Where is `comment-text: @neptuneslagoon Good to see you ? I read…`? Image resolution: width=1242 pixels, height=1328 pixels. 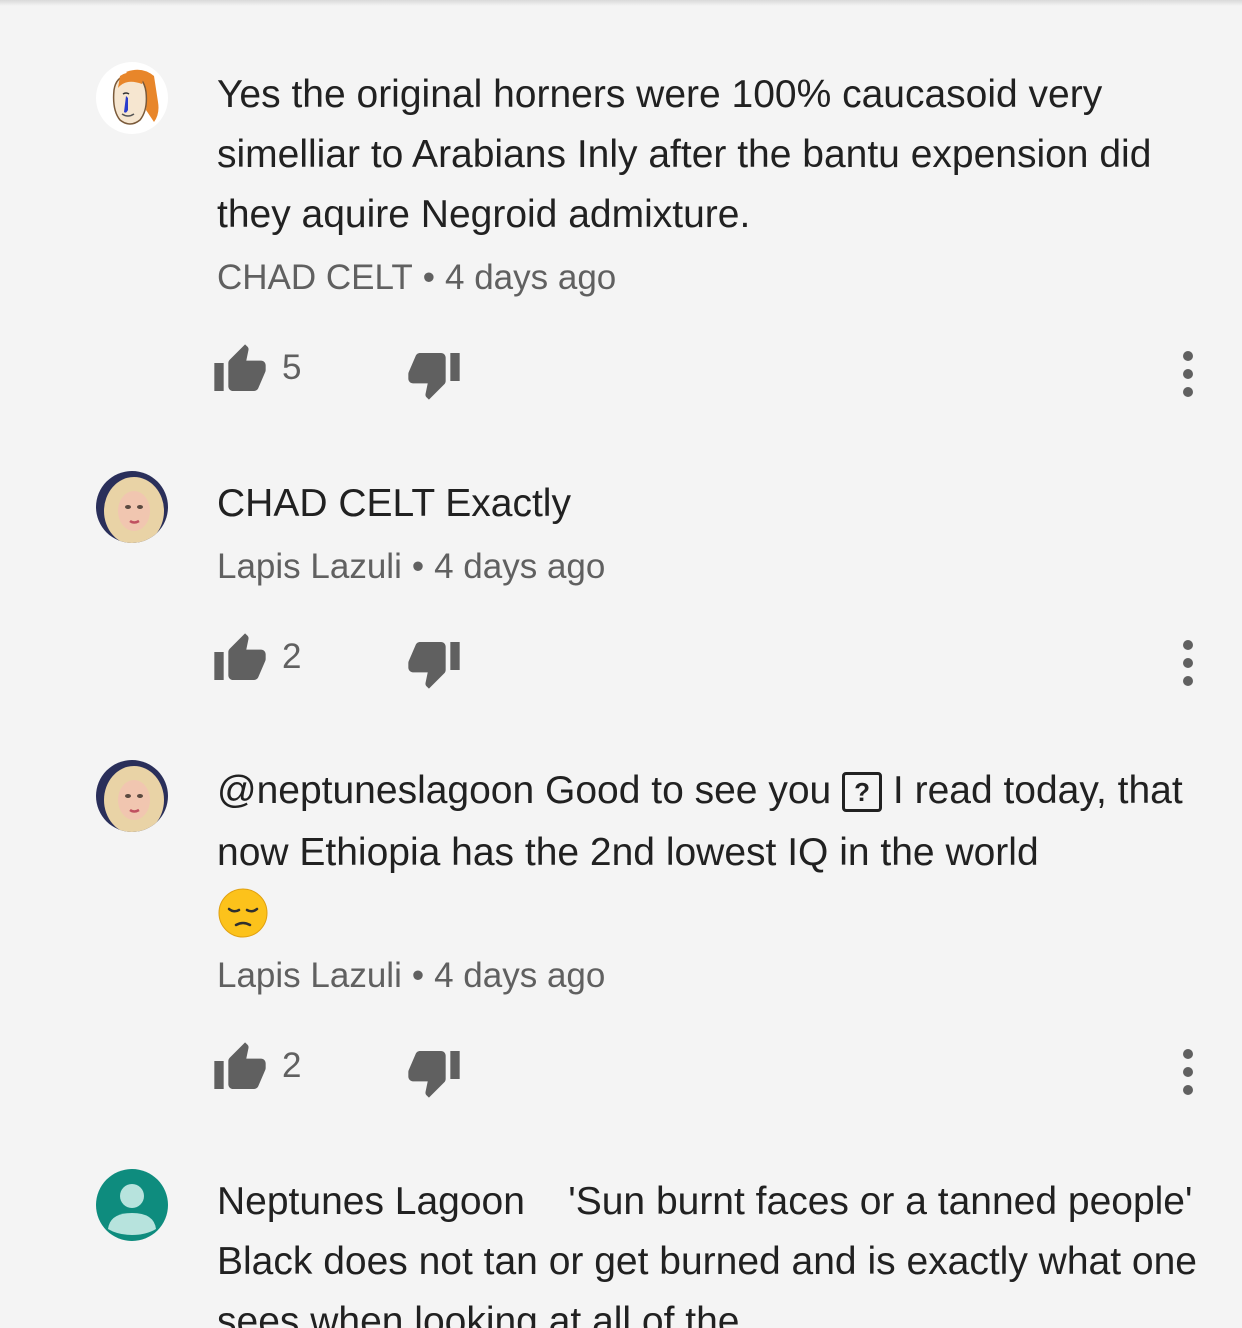
comment-text: @neptuneslagoon Good to see you ? I read… is located at coordinates (712, 853).